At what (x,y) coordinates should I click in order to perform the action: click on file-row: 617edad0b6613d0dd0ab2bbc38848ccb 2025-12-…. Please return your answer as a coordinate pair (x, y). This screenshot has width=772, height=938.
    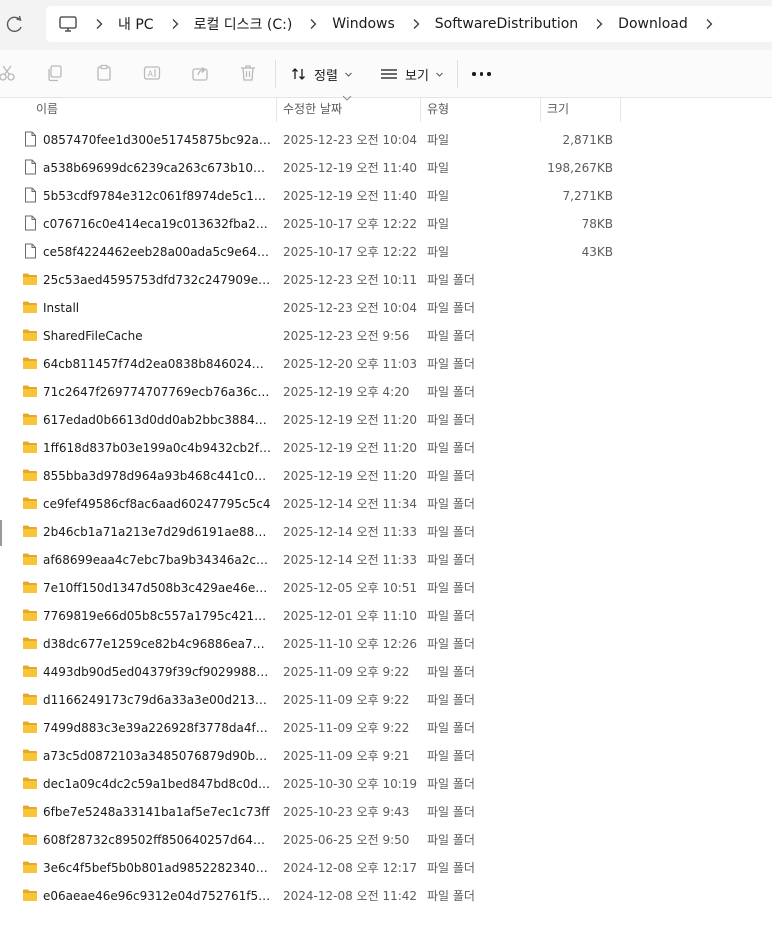
    Looking at the image, I should click on (386, 420).